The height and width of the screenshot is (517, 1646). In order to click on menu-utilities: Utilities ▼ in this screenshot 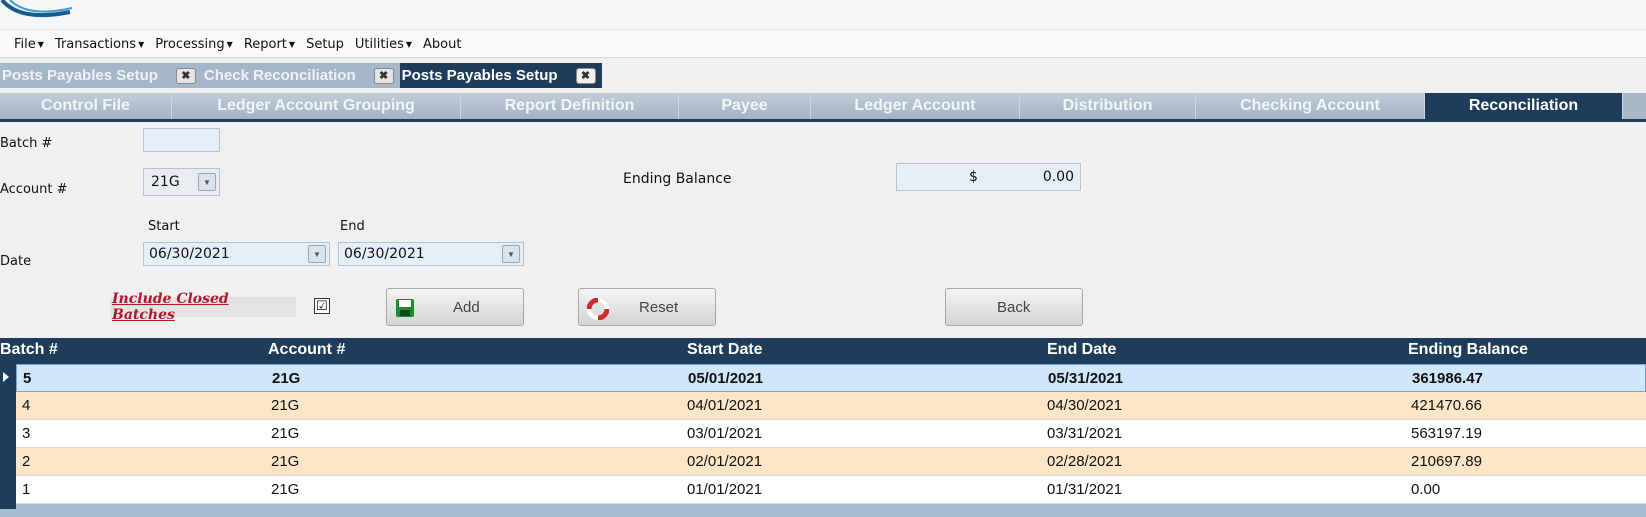, I will do `click(383, 44)`.